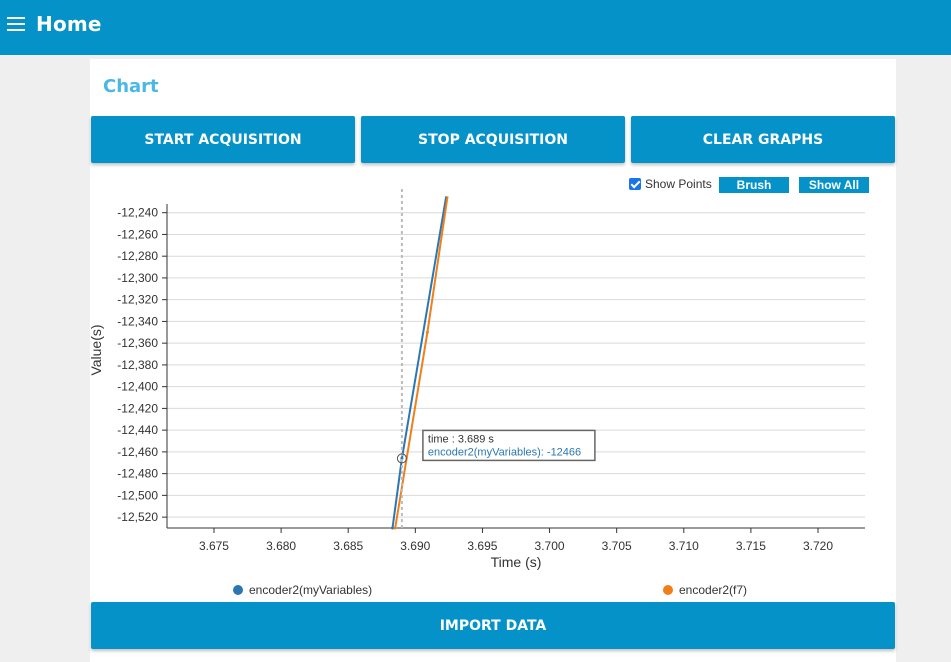  I want to click on legend-item-f7: encoder2(f7), so click(705, 590).